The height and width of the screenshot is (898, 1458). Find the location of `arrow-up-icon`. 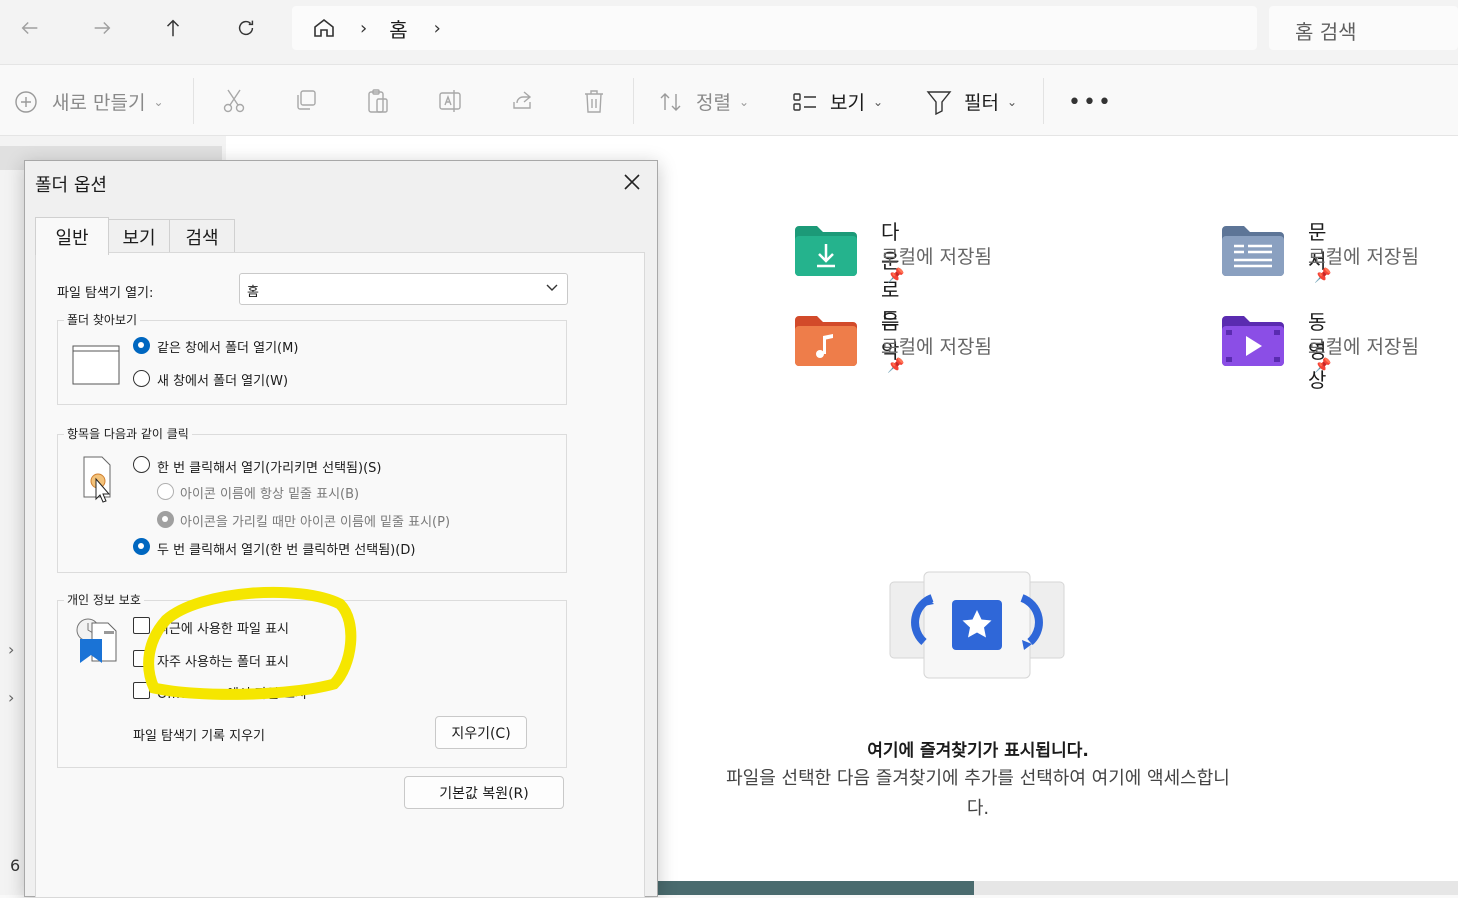

arrow-up-icon is located at coordinates (173, 28).